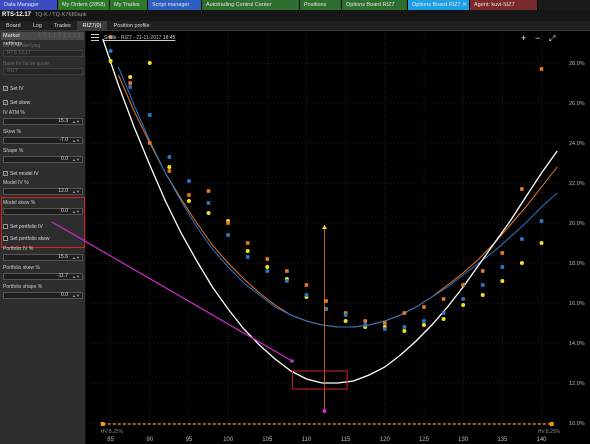  What do you see at coordinates (295, 15) in the screenshot?
I see `window-title: RTS-12.17 TQ-K / TQ-K7680apk` at bounding box center [295, 15].